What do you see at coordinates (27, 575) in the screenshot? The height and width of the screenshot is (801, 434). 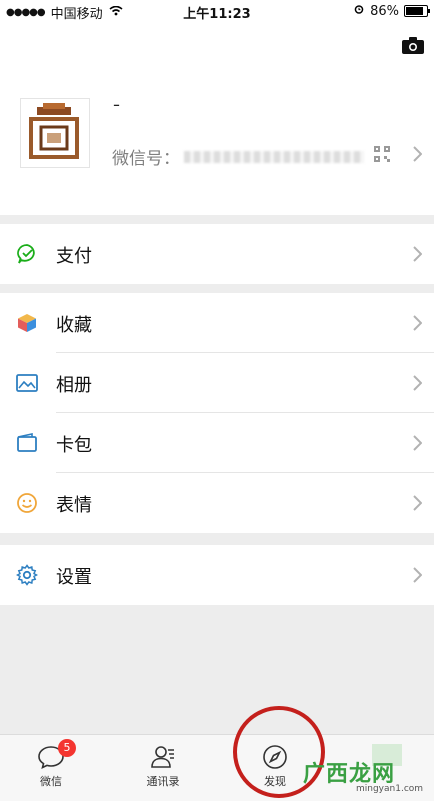 I see `gear-icon` at bounding box center [27, 575].